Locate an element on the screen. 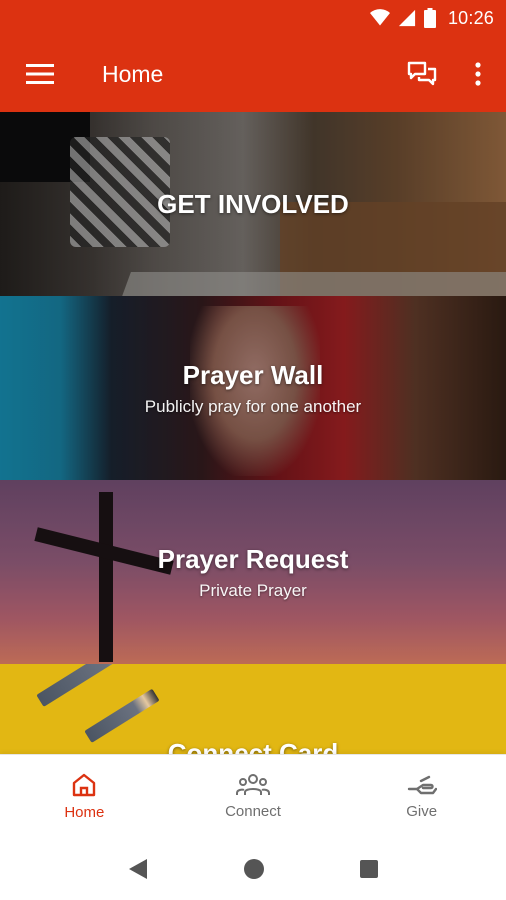 The image size is (506, 900). hand-give-icon is located at coordinates (422, 785).